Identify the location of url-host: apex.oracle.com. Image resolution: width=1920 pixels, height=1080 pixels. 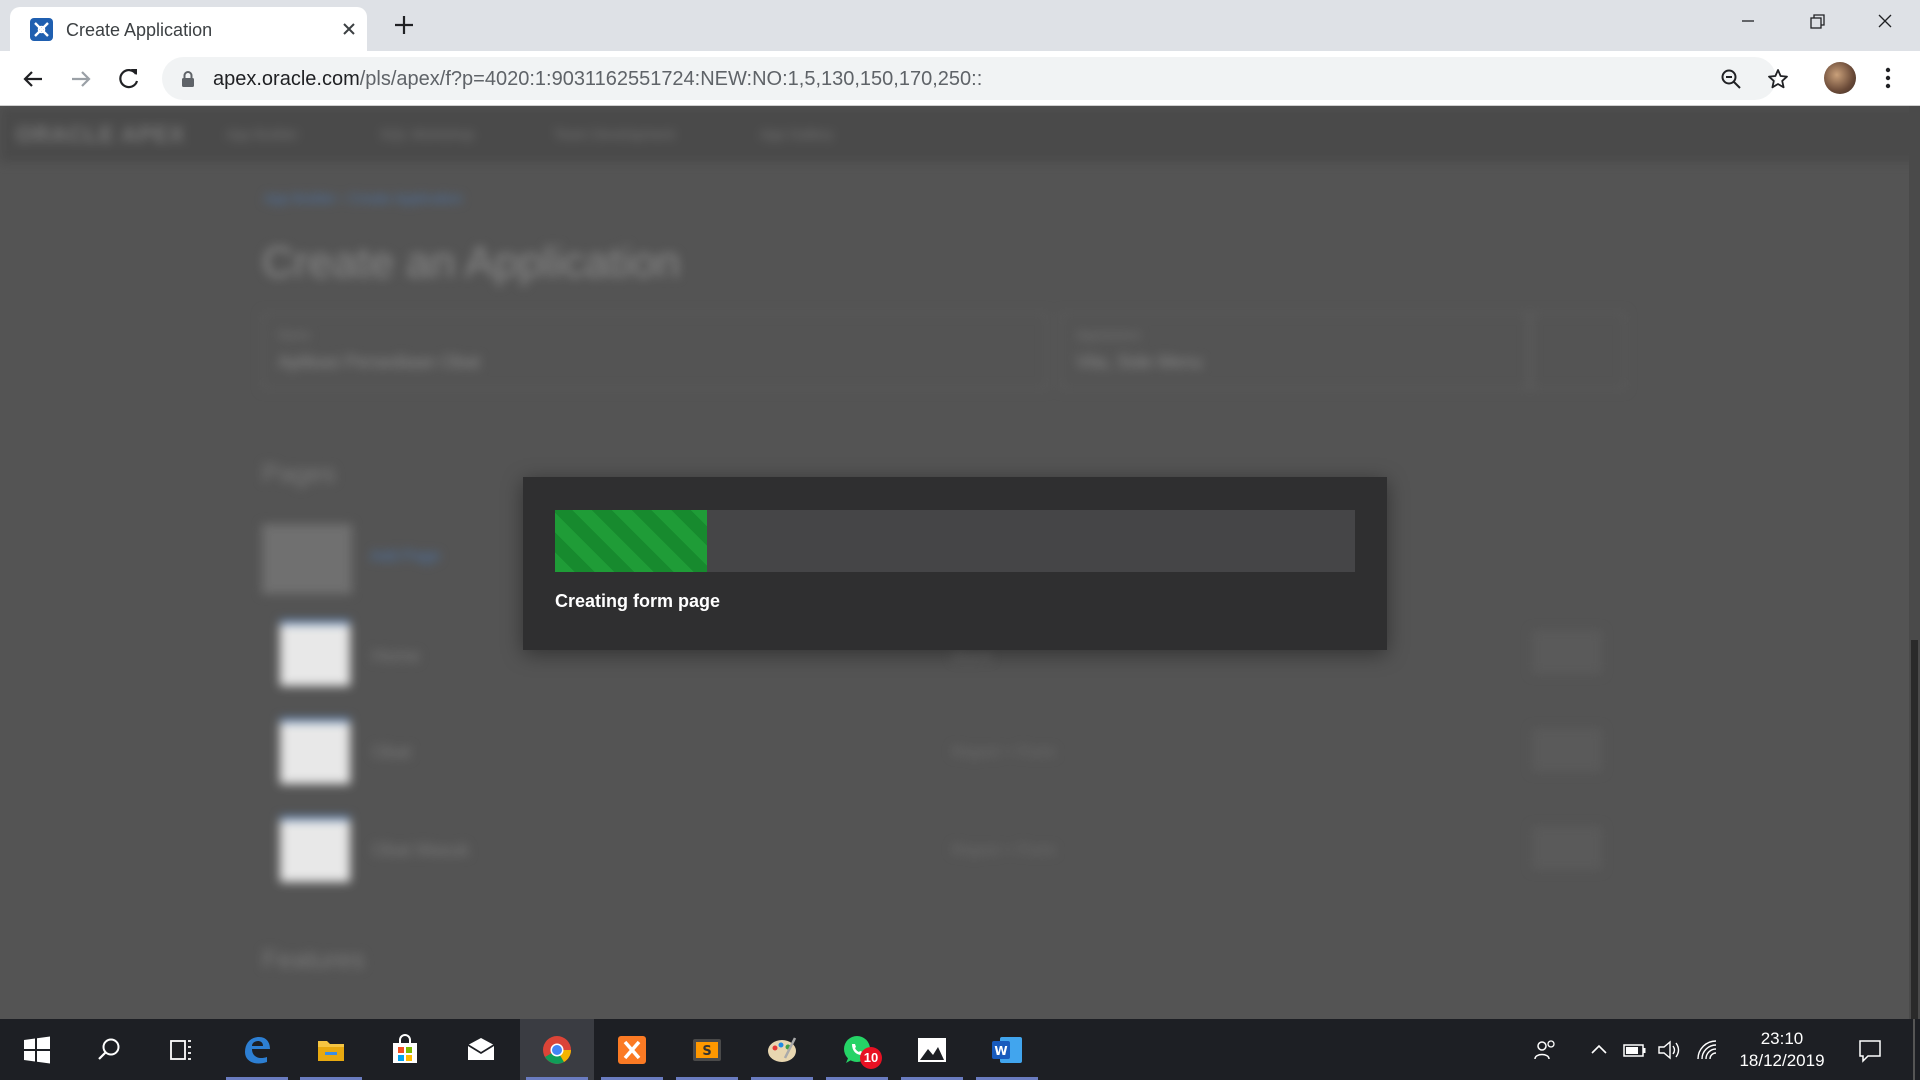
(286, 79).